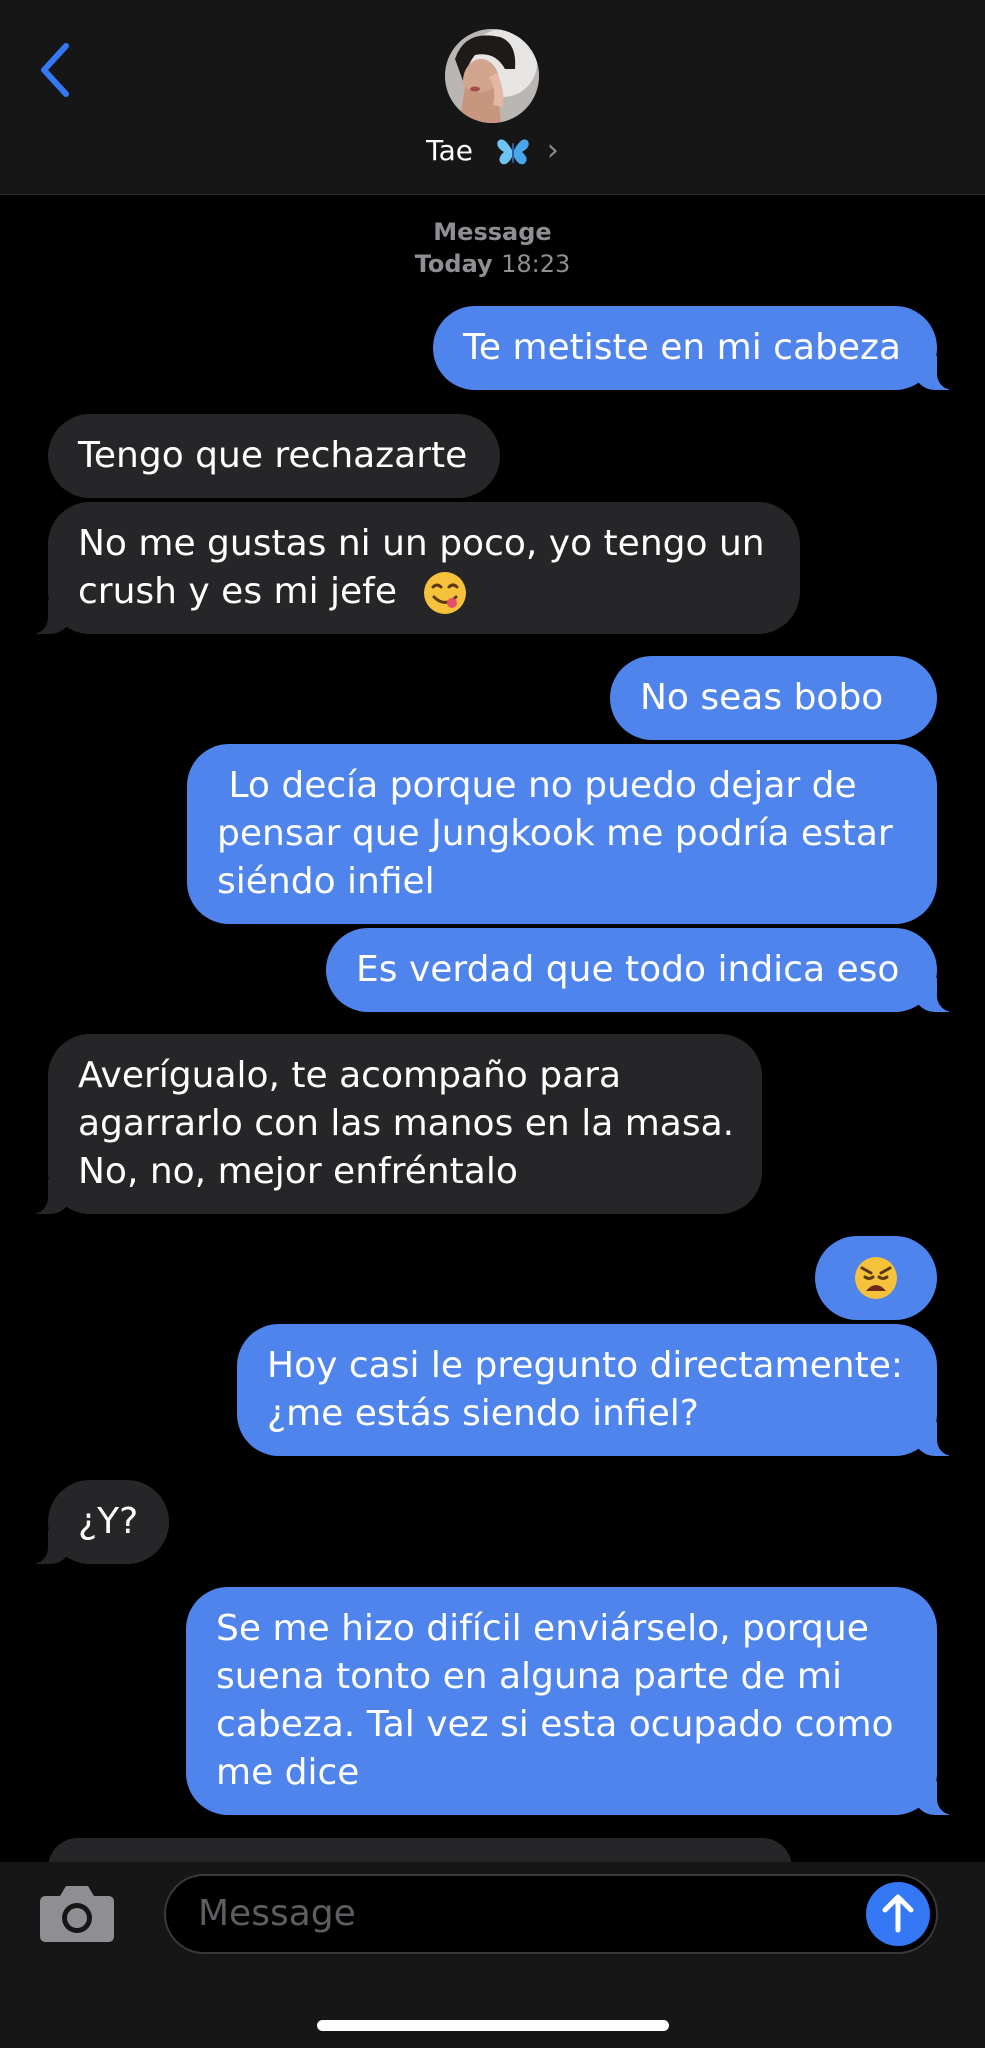 This screenshot has height=2048, width=985. Describe the element at coordinates (445, 593) in the screenshot. I see `yum-face-emoji-icon` at that location.